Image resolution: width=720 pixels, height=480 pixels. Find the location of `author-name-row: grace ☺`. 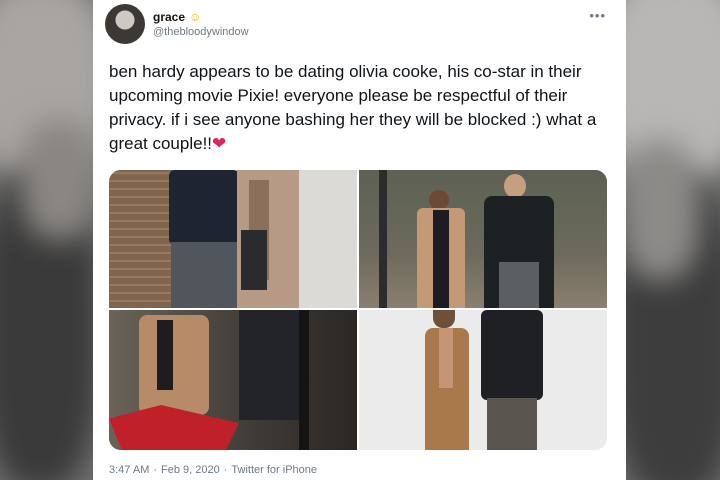

author-name-row: grace ☺ is located at coordinates (177, 17).